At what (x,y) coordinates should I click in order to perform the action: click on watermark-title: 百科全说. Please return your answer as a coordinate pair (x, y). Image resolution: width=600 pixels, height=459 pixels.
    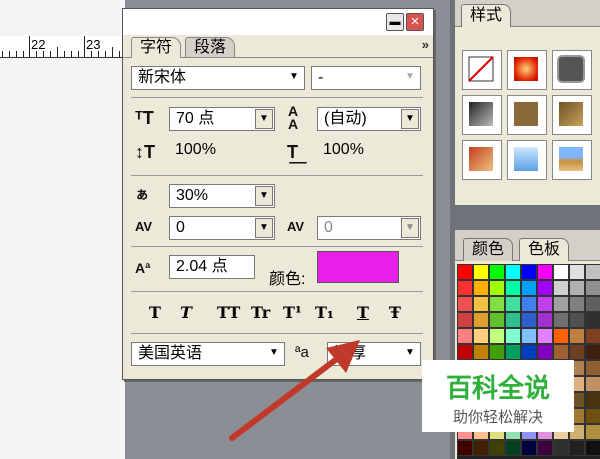
    Looking at the image, I should click on (497, 389).